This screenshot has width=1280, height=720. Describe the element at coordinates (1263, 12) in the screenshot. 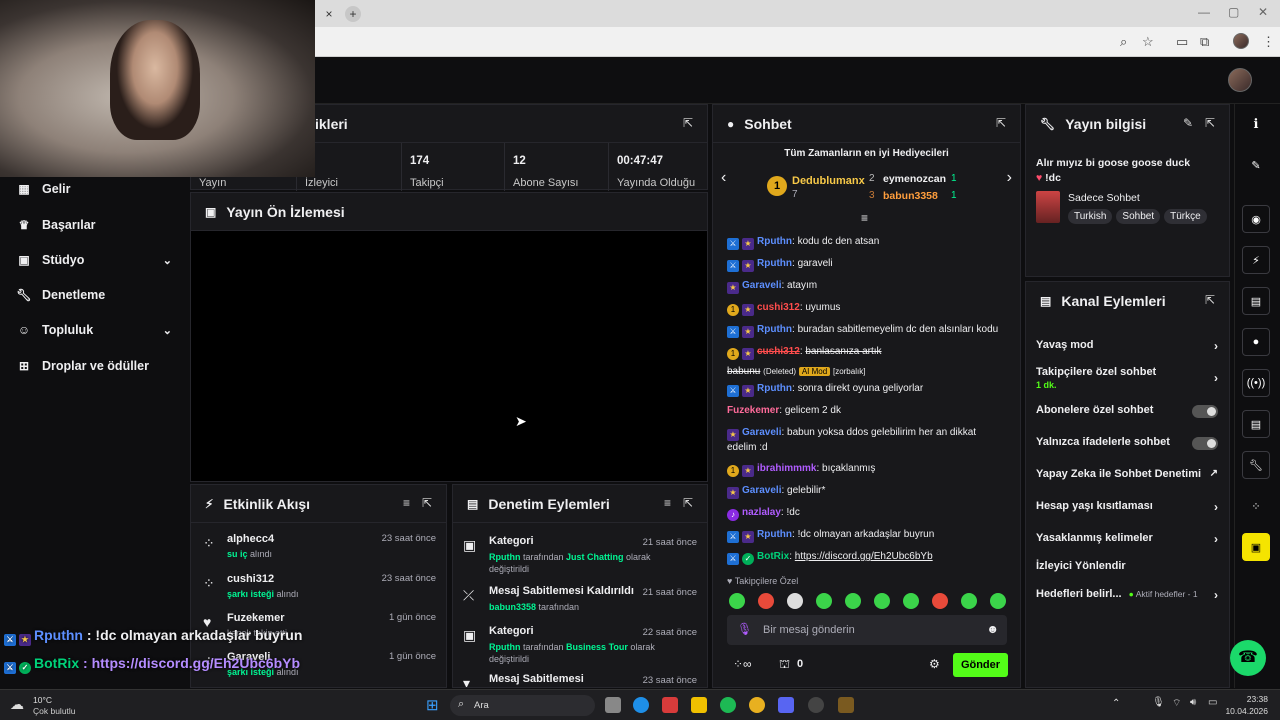

I see `close-window-icon: ✕` at that location.